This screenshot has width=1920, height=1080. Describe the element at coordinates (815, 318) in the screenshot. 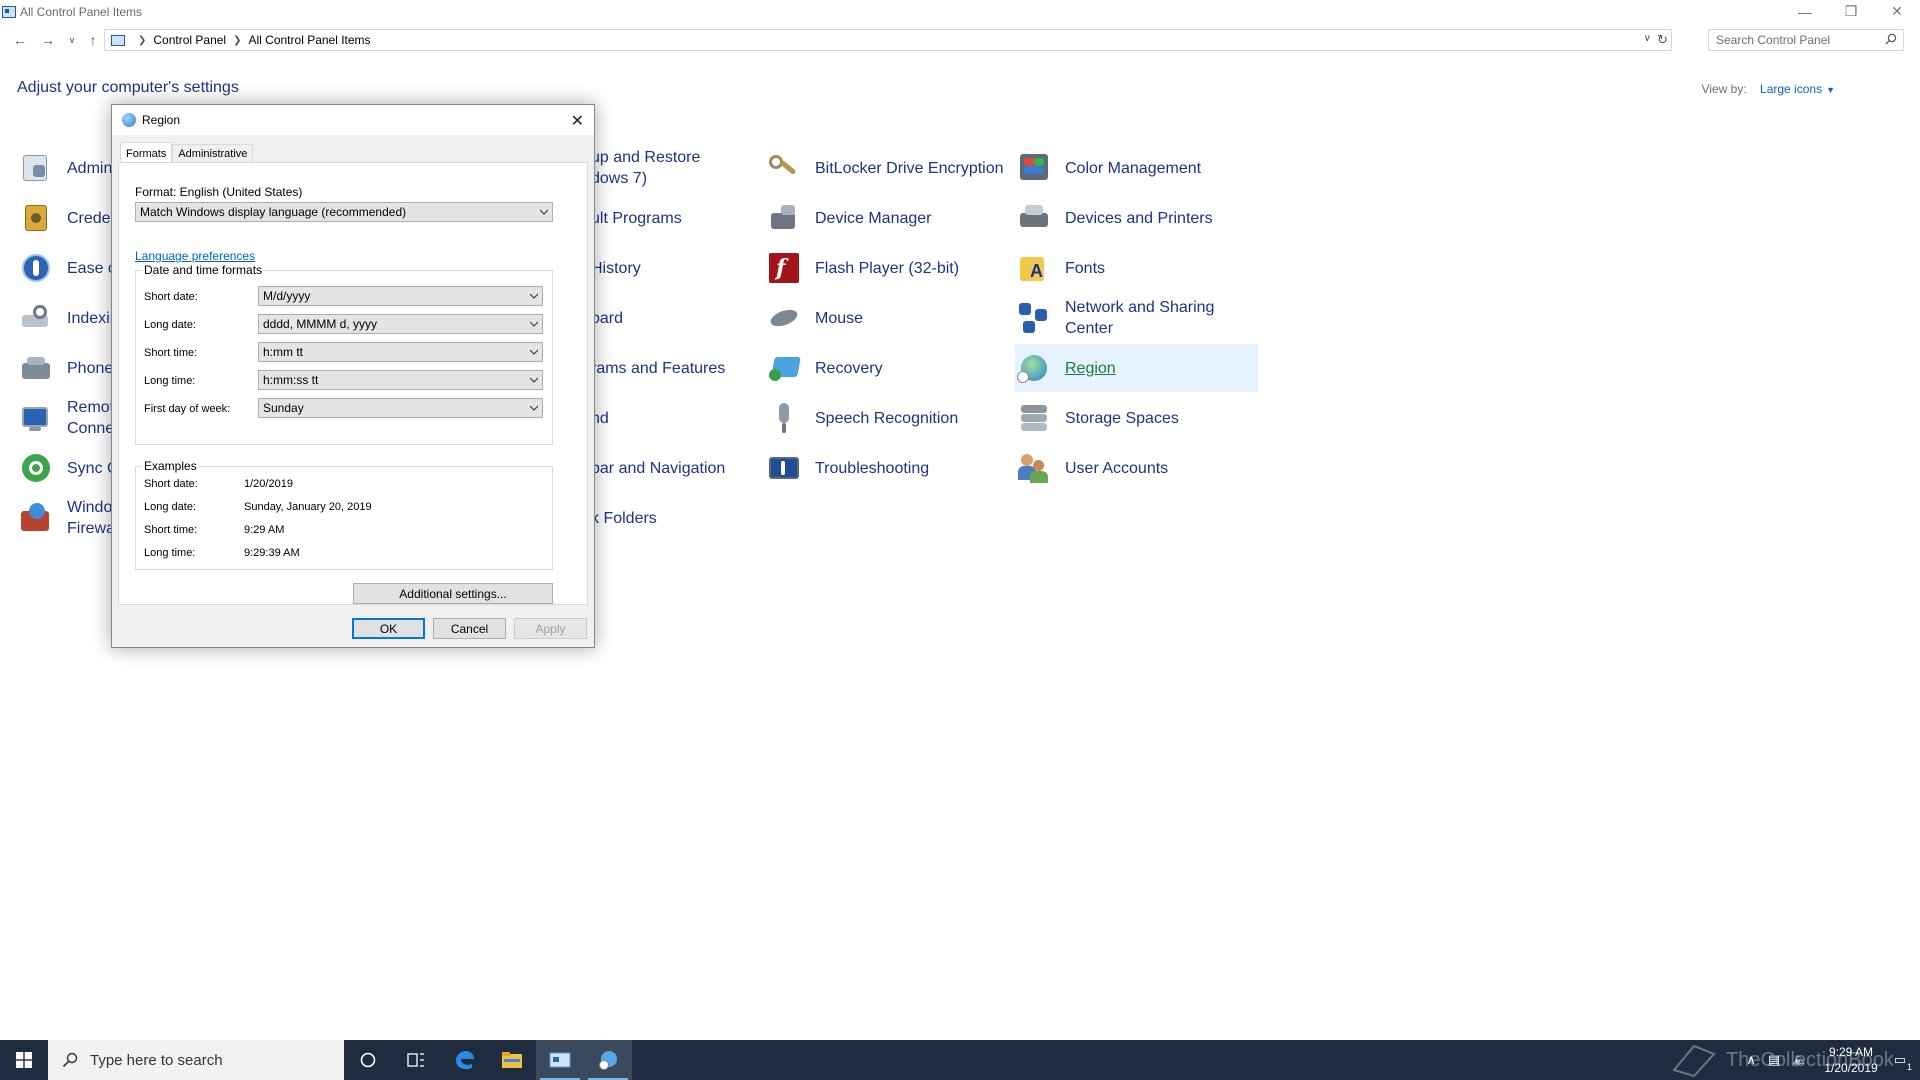

I see `cp-item-mouse: Mouse` at that location.